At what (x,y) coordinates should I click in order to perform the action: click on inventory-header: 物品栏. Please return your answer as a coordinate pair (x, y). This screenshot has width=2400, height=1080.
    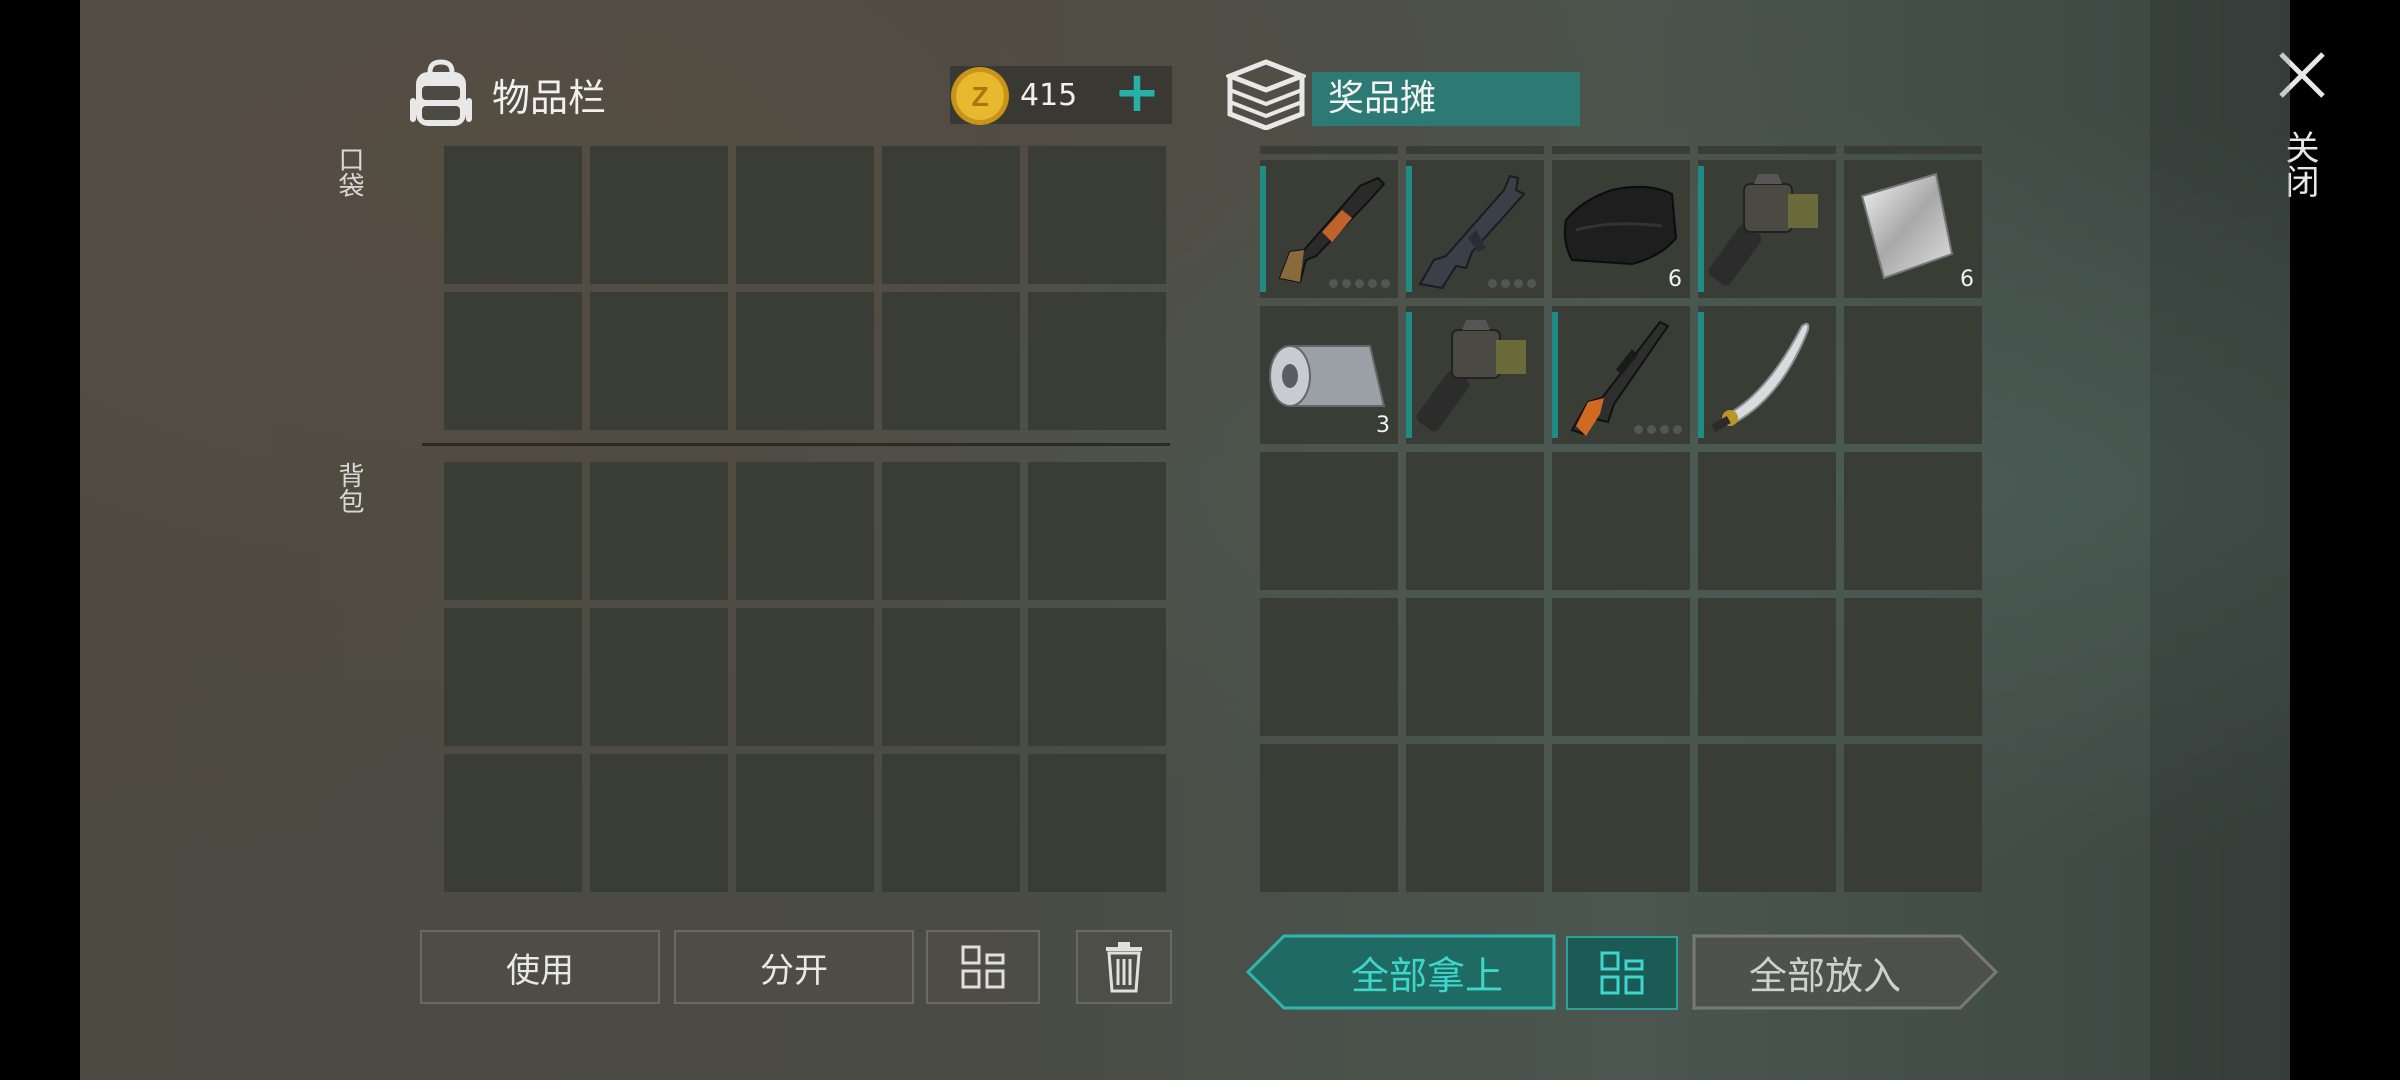
    Looking at the image, I should click on (507, 94).